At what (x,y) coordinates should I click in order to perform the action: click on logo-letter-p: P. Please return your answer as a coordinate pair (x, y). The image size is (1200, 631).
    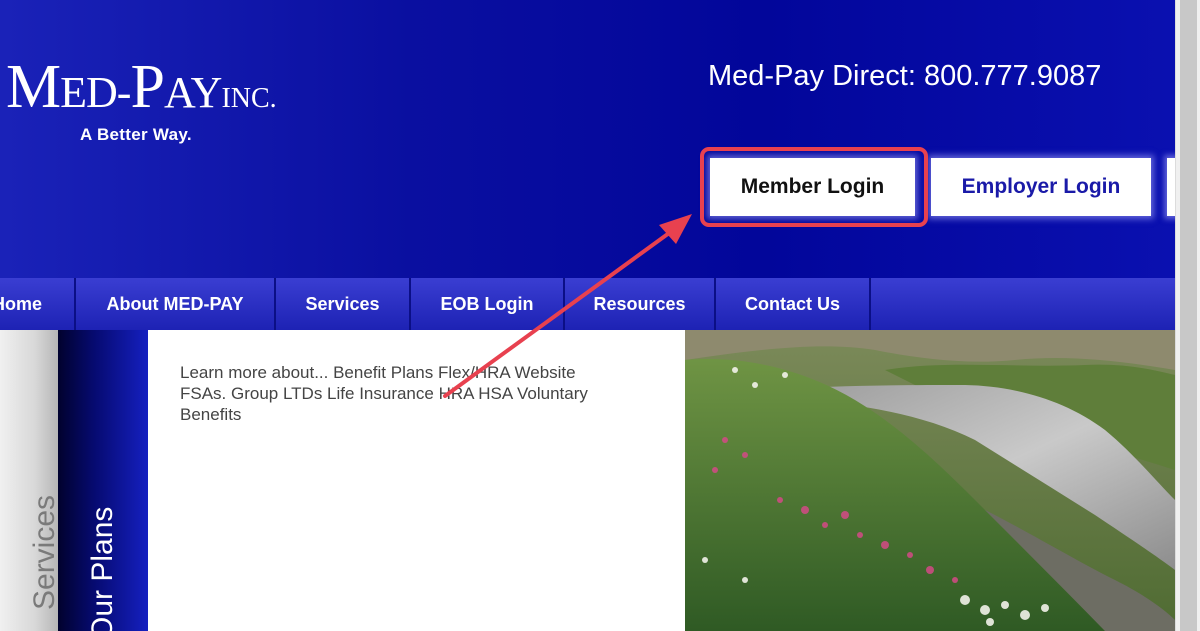
    Looking at the image, I should click on (147, 87).